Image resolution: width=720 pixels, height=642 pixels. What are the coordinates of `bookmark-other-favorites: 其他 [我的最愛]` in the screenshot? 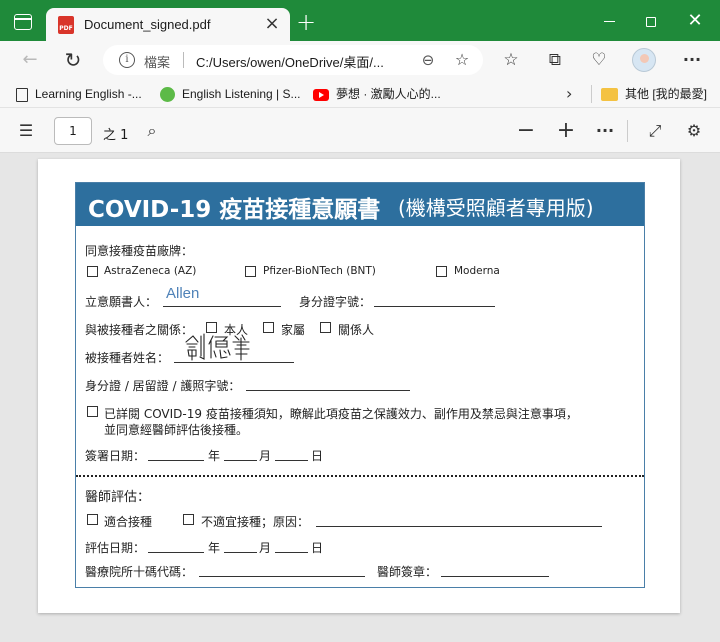 It's located at (654, 94).